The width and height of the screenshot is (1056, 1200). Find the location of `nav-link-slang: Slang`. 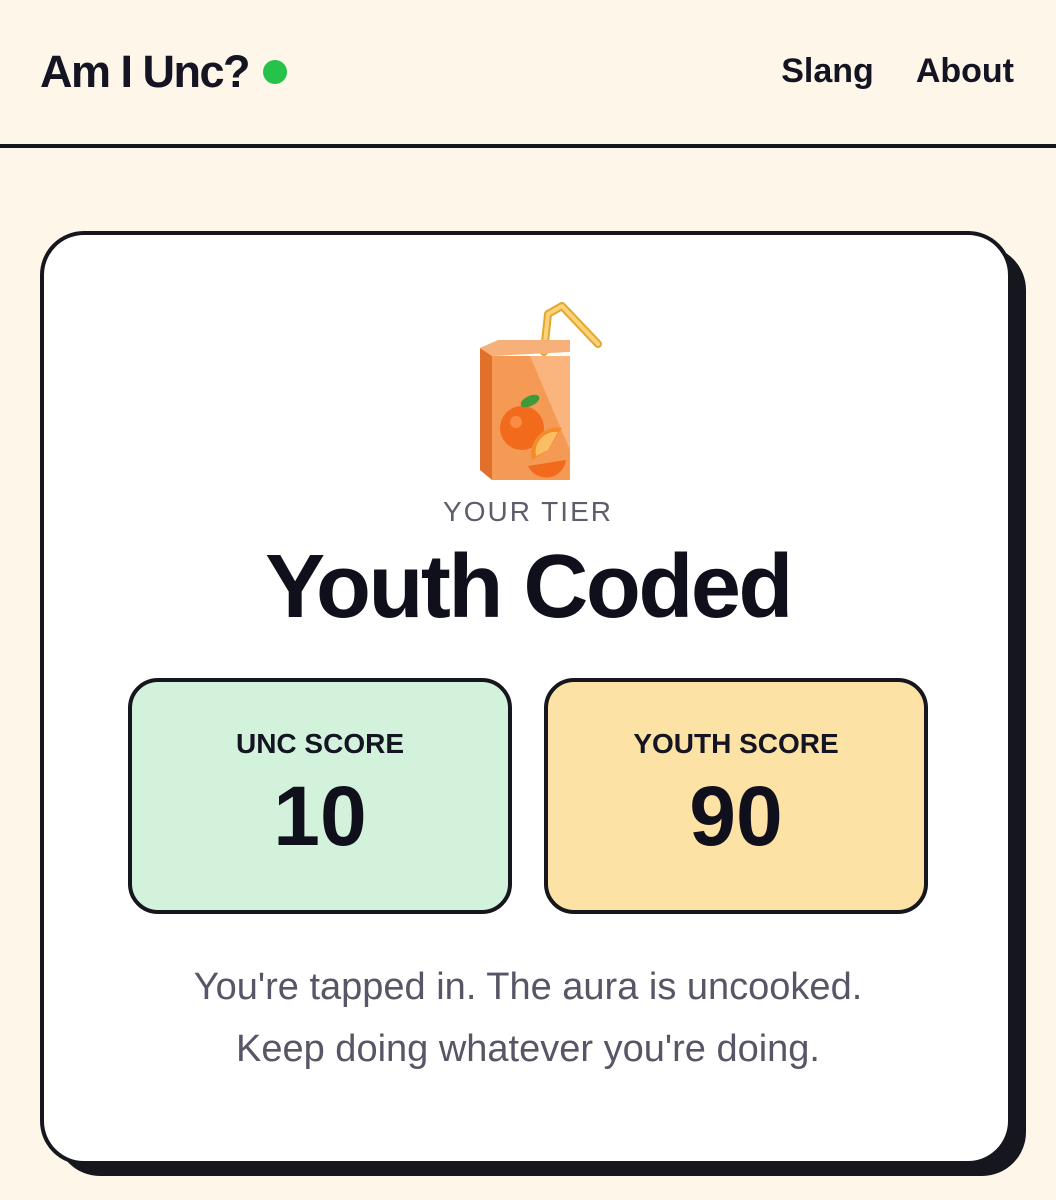

nav-link-slang: Slang is located at coordinates (827, 71).